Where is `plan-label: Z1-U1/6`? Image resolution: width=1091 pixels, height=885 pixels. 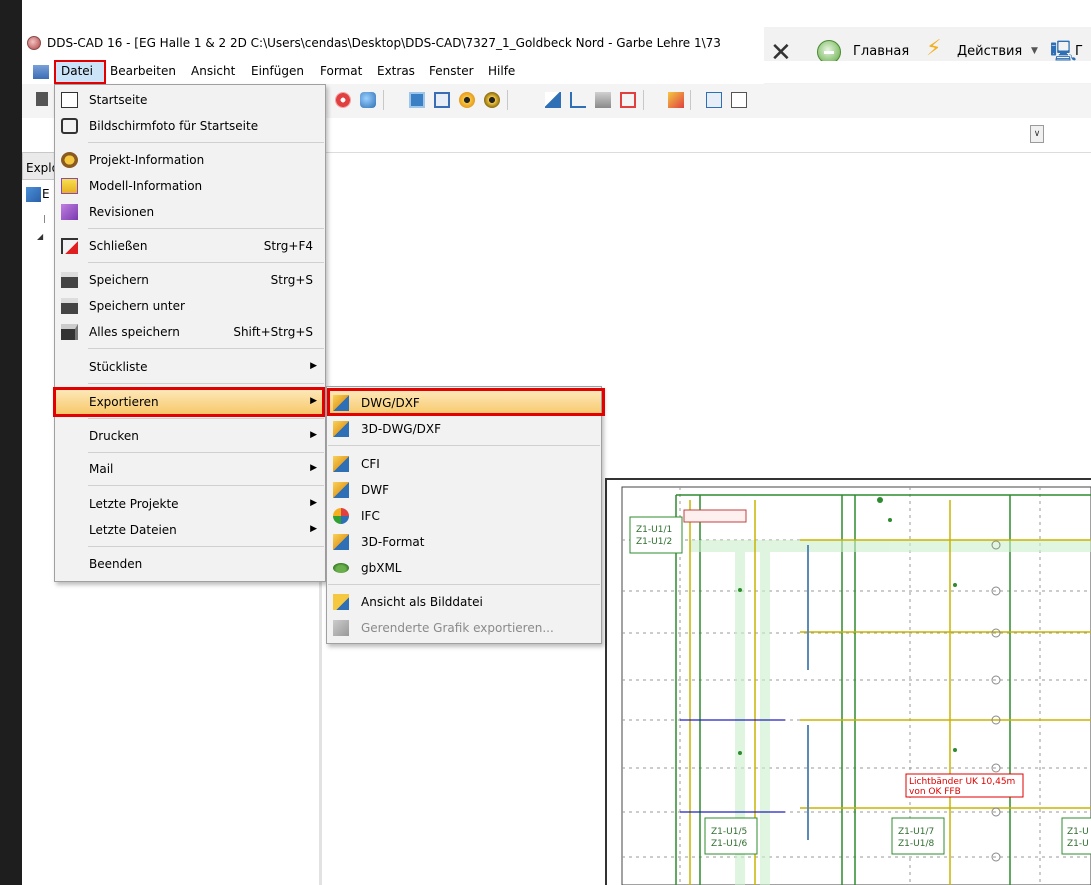
plan-label: Z1-U1/6 is located at coordinates (729, 844).